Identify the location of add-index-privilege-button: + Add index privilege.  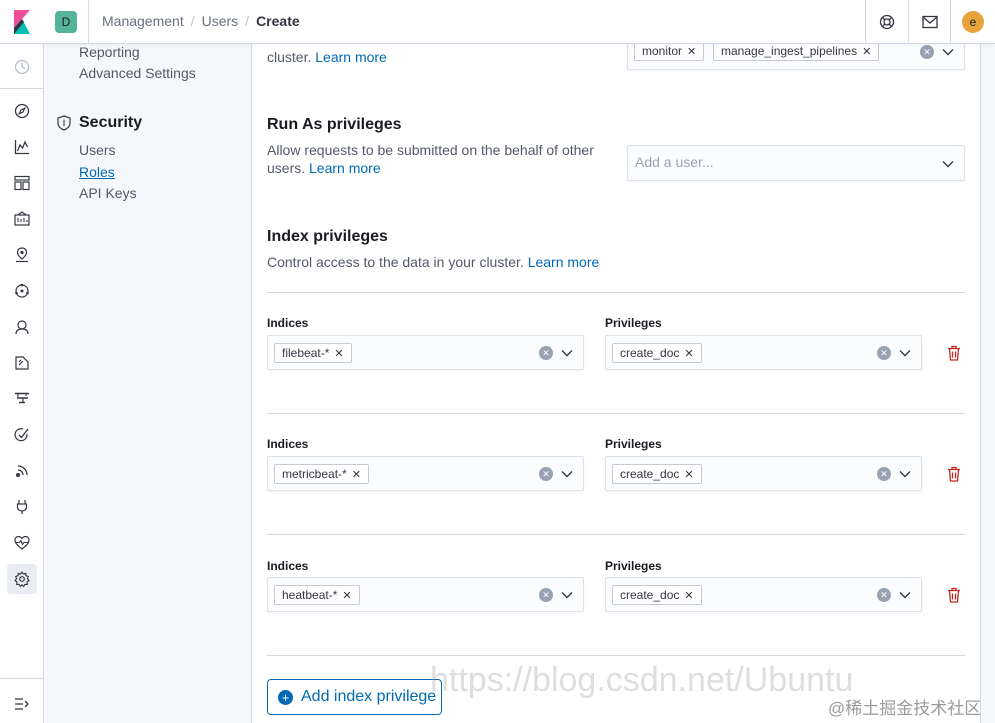
(354, 697).